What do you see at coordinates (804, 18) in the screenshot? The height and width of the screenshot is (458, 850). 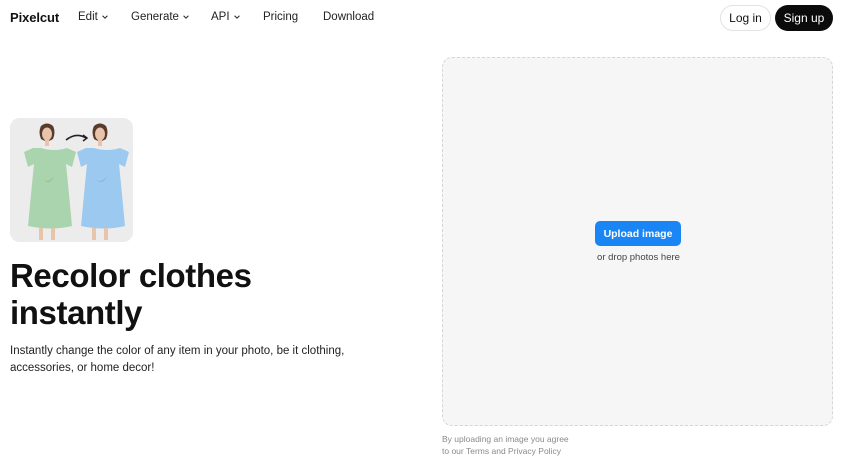 I see `signup-button: Sign up` at bounding box center [804, 18].